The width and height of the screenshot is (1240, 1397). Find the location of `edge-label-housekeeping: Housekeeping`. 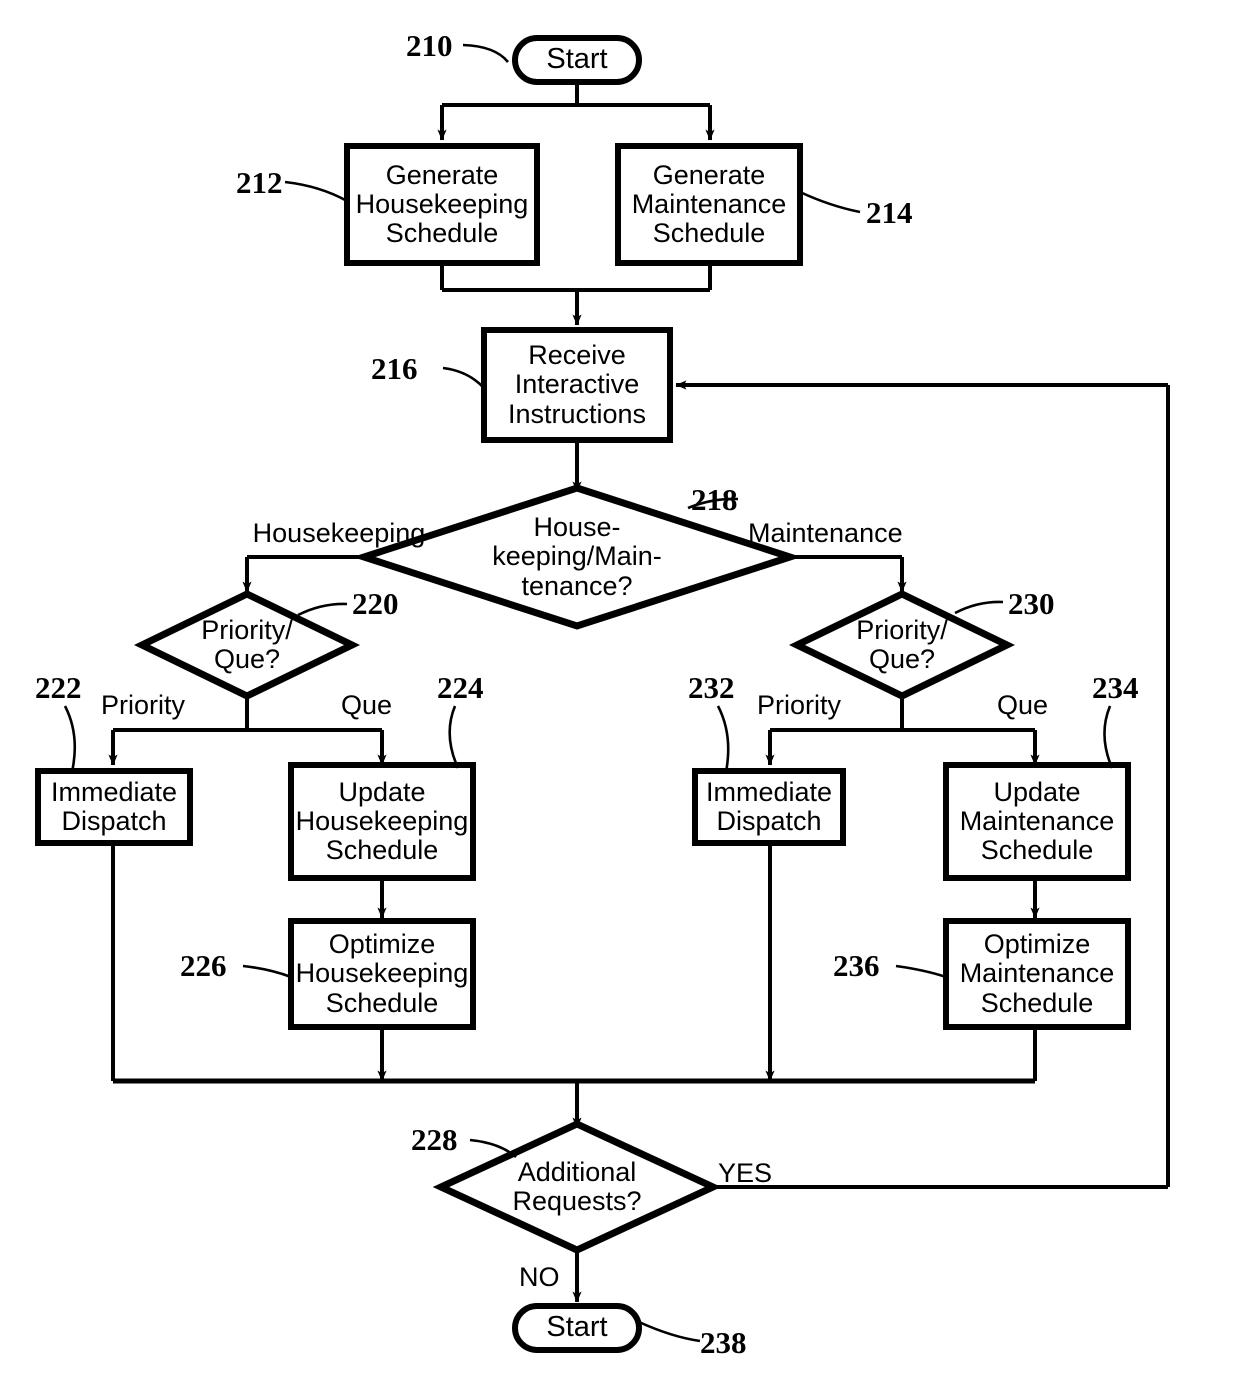

edge-label-housekeeping: Housekeeping is located at coordinates (339, 533).